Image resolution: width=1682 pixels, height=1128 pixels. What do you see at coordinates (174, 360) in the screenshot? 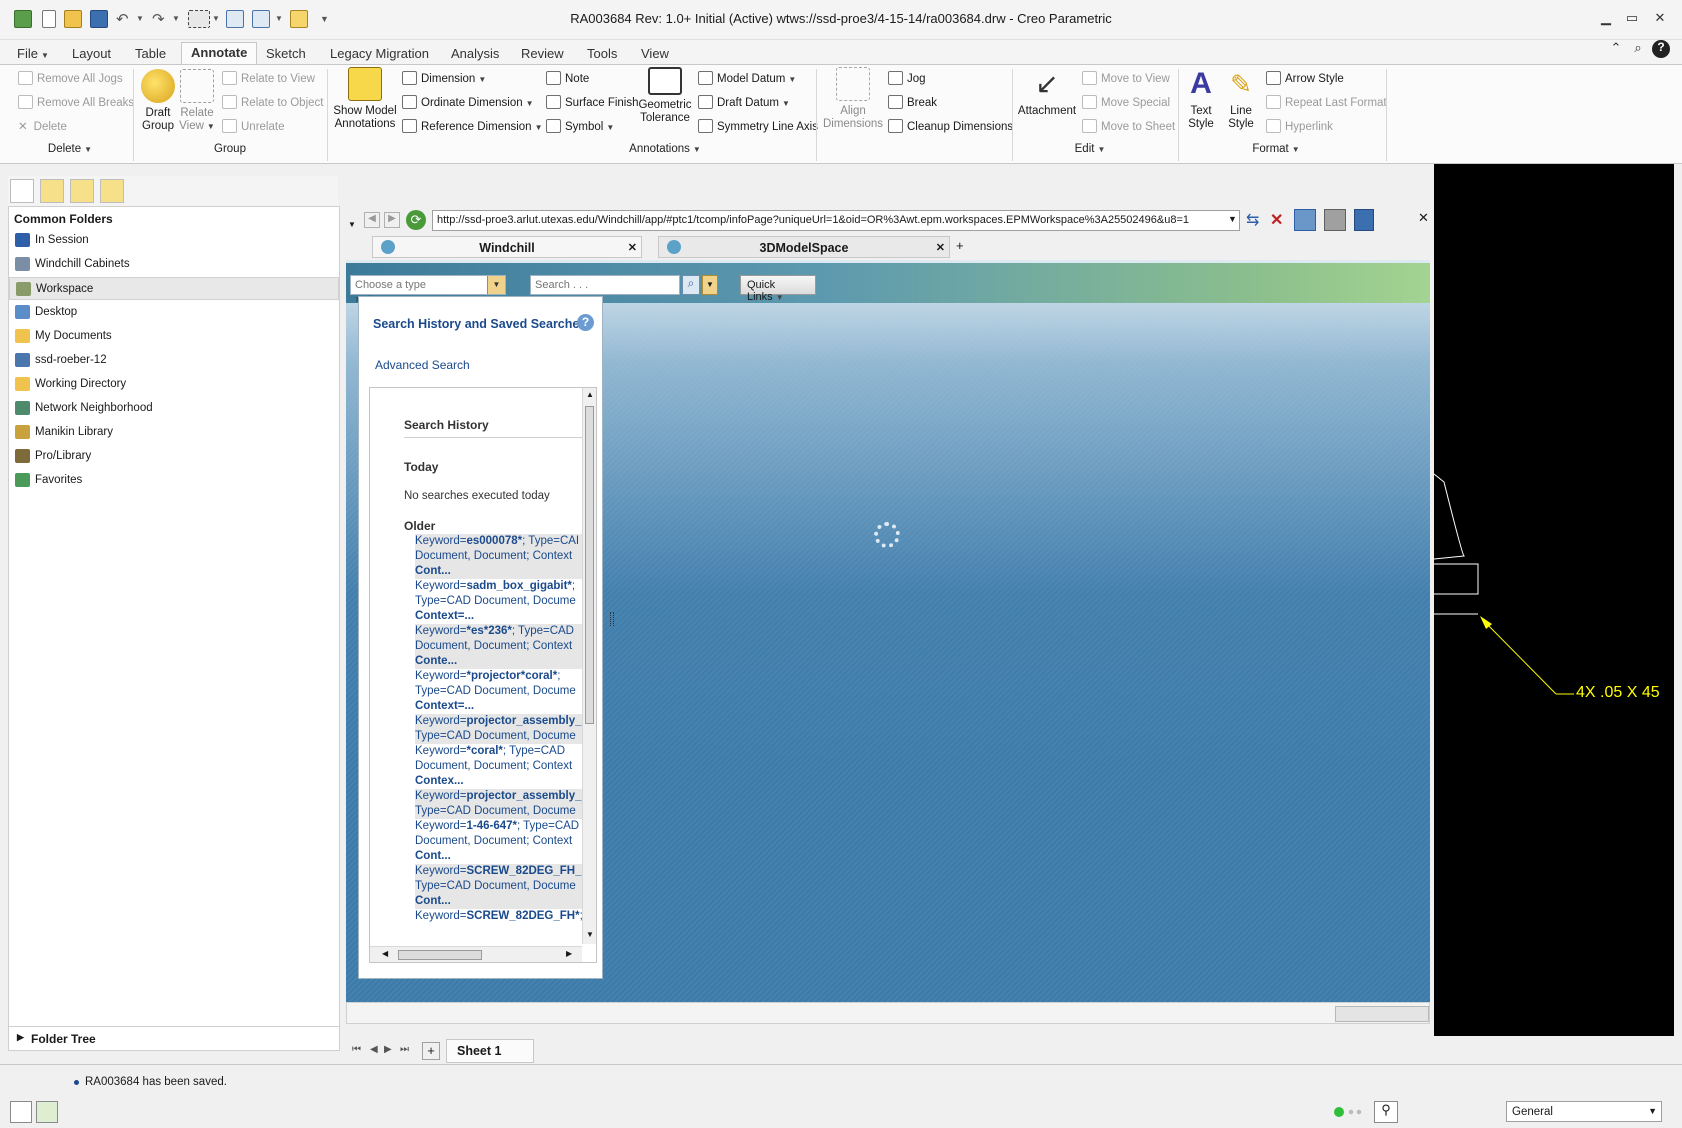
I see `nav-item-computer: ssd-roeber-12` at bounding box center [174, 360].